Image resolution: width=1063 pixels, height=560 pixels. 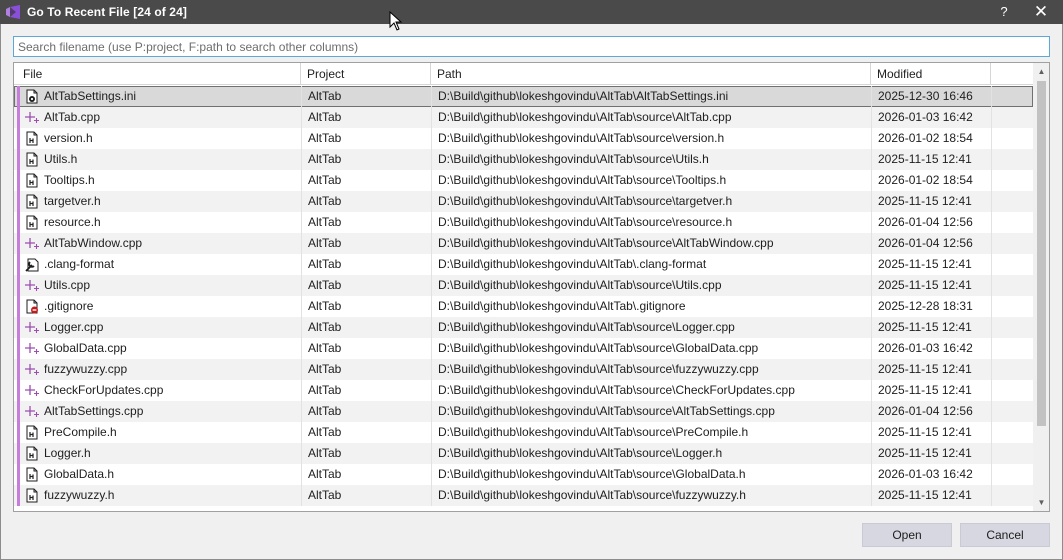 What do you see at coordinates (925, 138) in the screenshot?
I see `modified-cell: 2026-01-02 18:54` at bounding box center [925, 138].